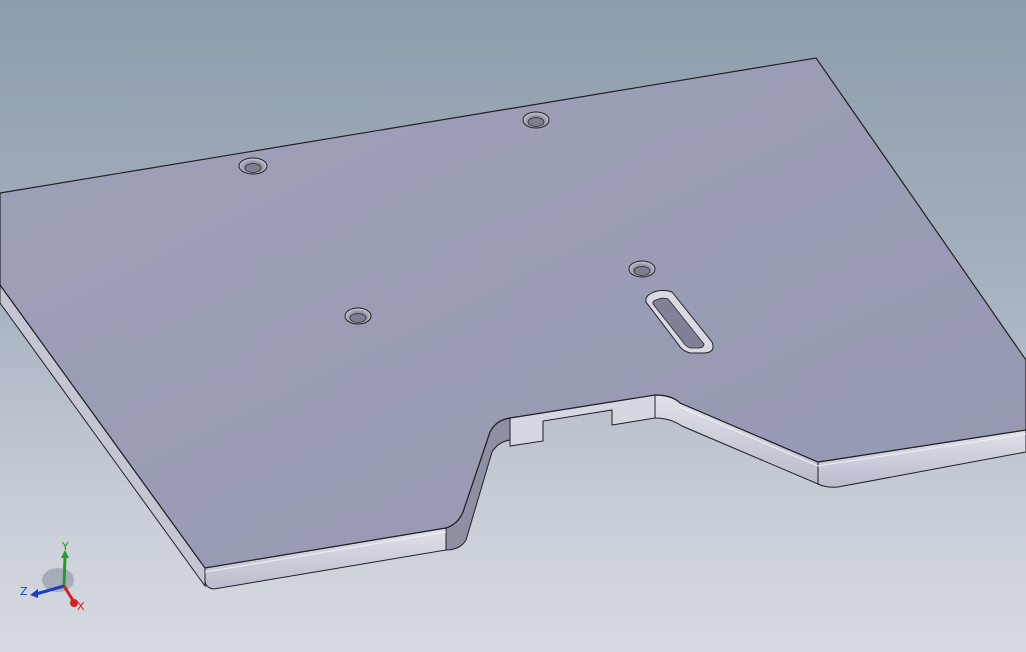 Image resolution: width=1026 pixels, height=652 pixels. What do you see at coordinates (81, 606) in the screenshot?
I see `x-axis-label: X` at bounding box center [81, 606].